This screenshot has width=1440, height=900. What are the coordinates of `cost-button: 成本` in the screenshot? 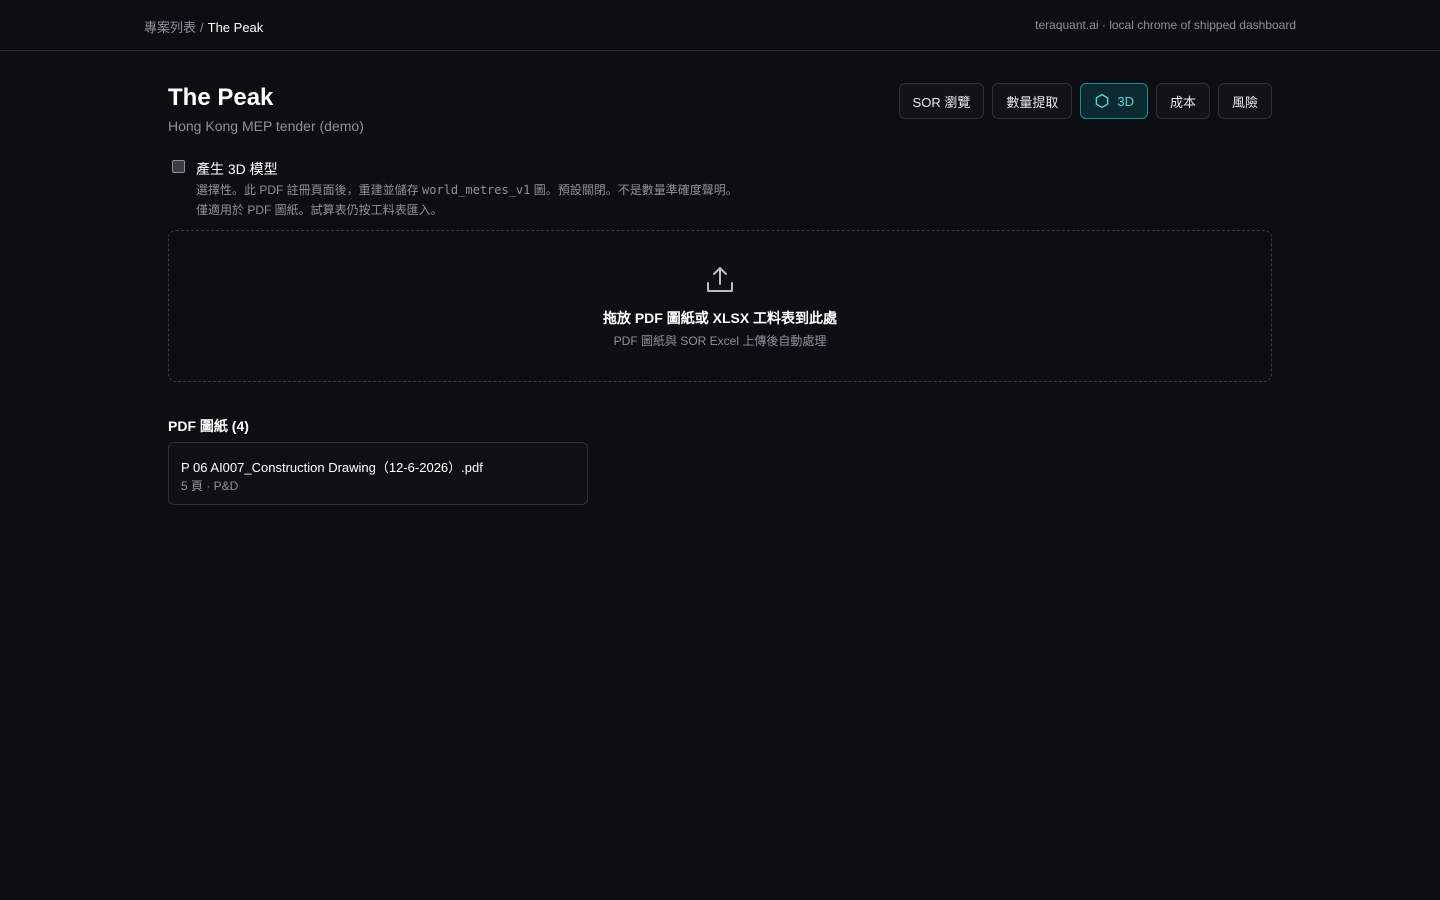 It's located at (1182, 101).